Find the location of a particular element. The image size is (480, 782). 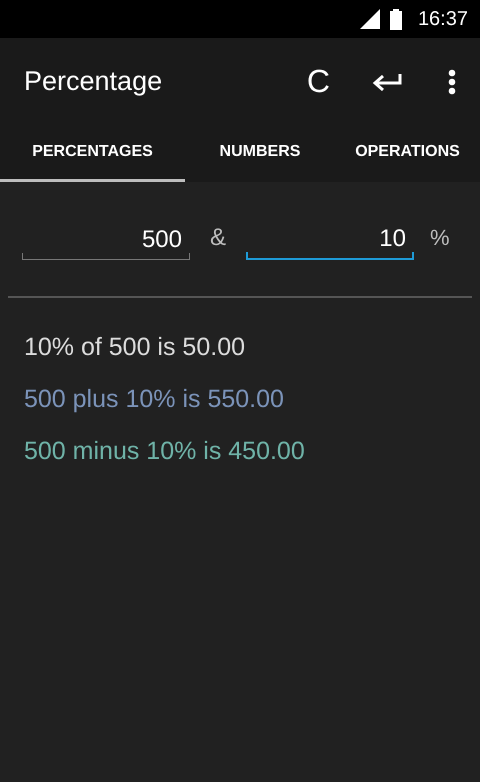

ampersand-label: & is located at coordinates (217, 238).